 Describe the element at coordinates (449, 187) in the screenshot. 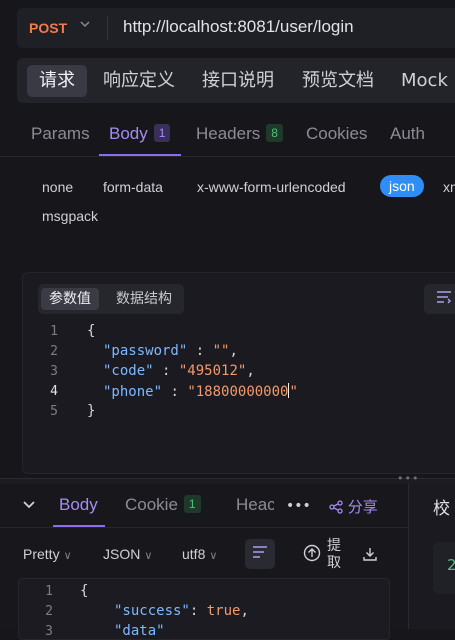

I see `body-type-xml: xml` at that location.